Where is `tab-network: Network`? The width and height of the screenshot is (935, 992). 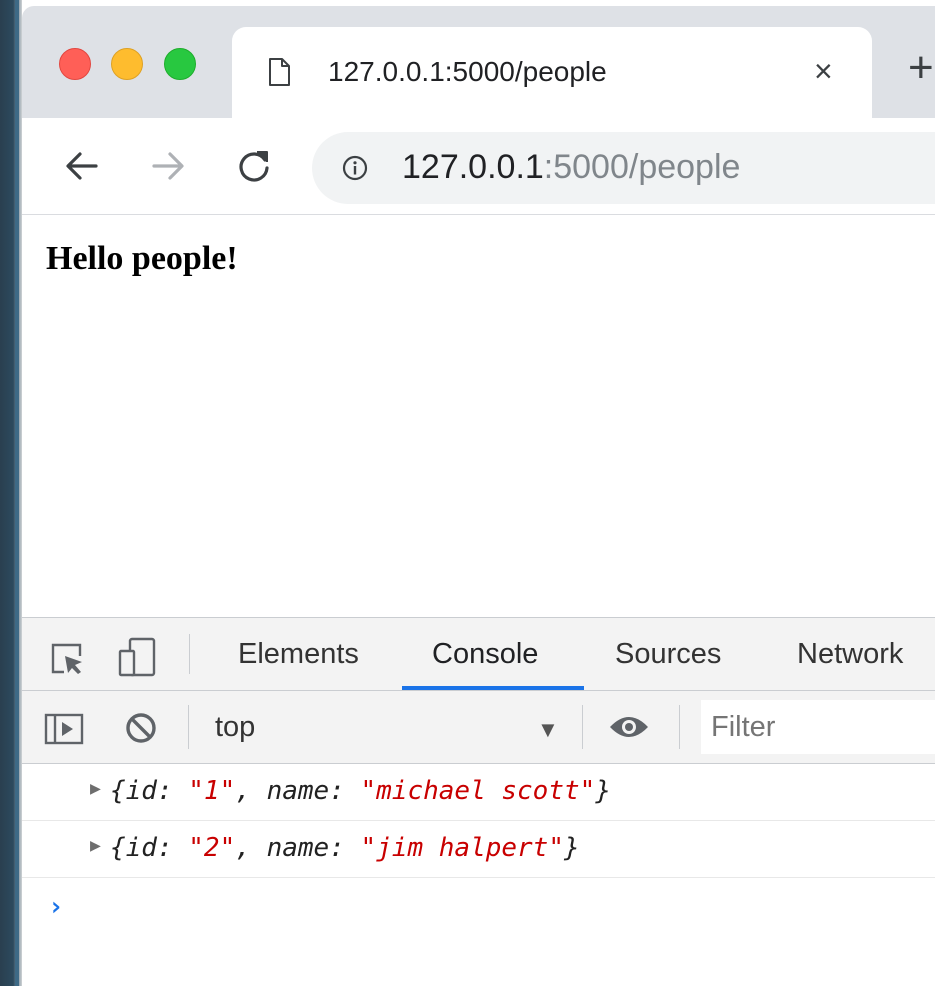
tab-network: Network is located at coordinates (850, 654).